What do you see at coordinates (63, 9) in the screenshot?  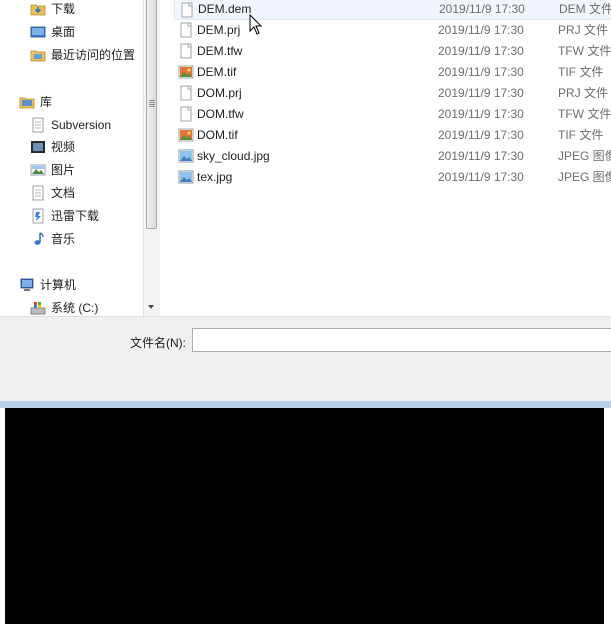 I see `nav-item-label: 下载` at bounding box center [63, 9].